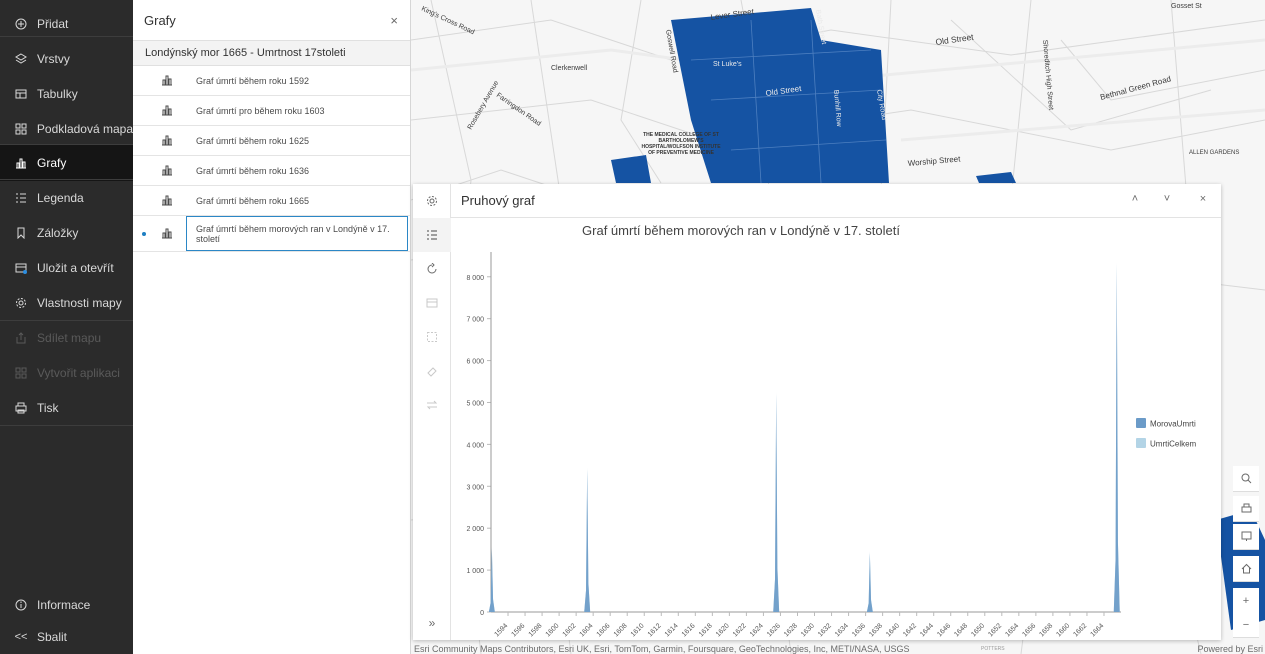  I want to click on map-label: Clerkenwell, so click(569, 68).